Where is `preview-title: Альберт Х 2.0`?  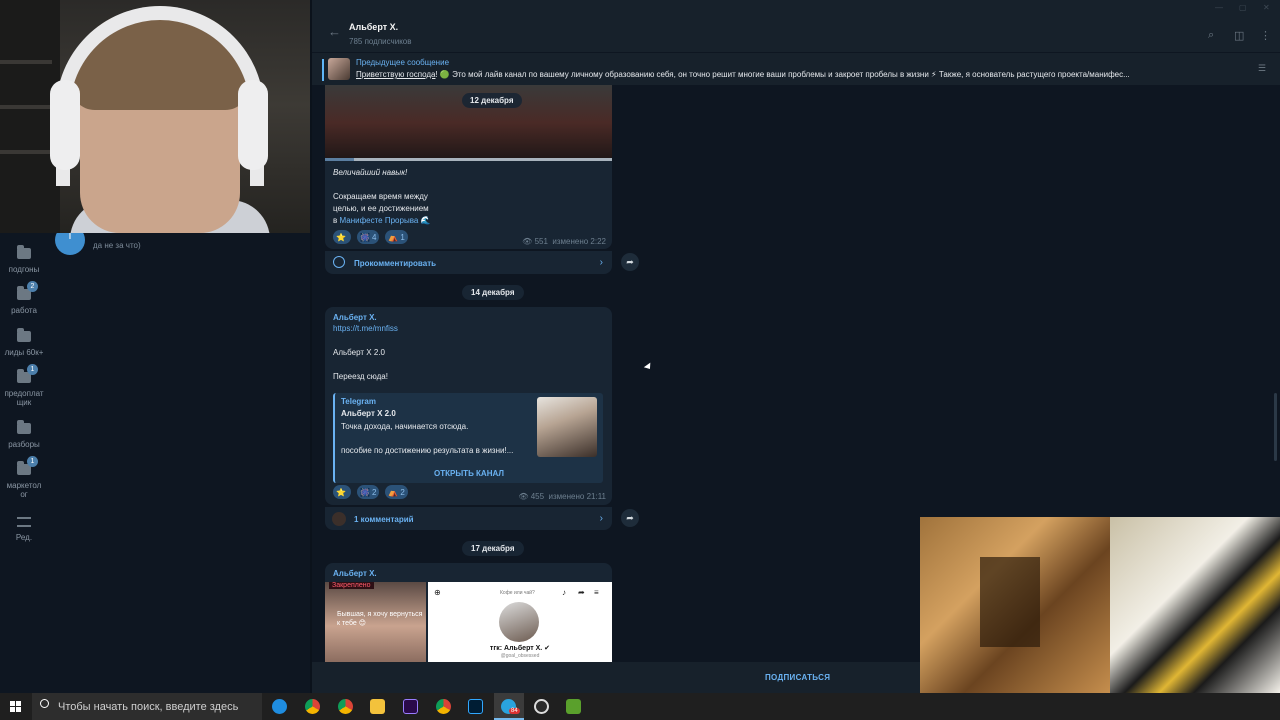
preview-title: Альберт Х 2.0 is located at coordinates (368, 413).